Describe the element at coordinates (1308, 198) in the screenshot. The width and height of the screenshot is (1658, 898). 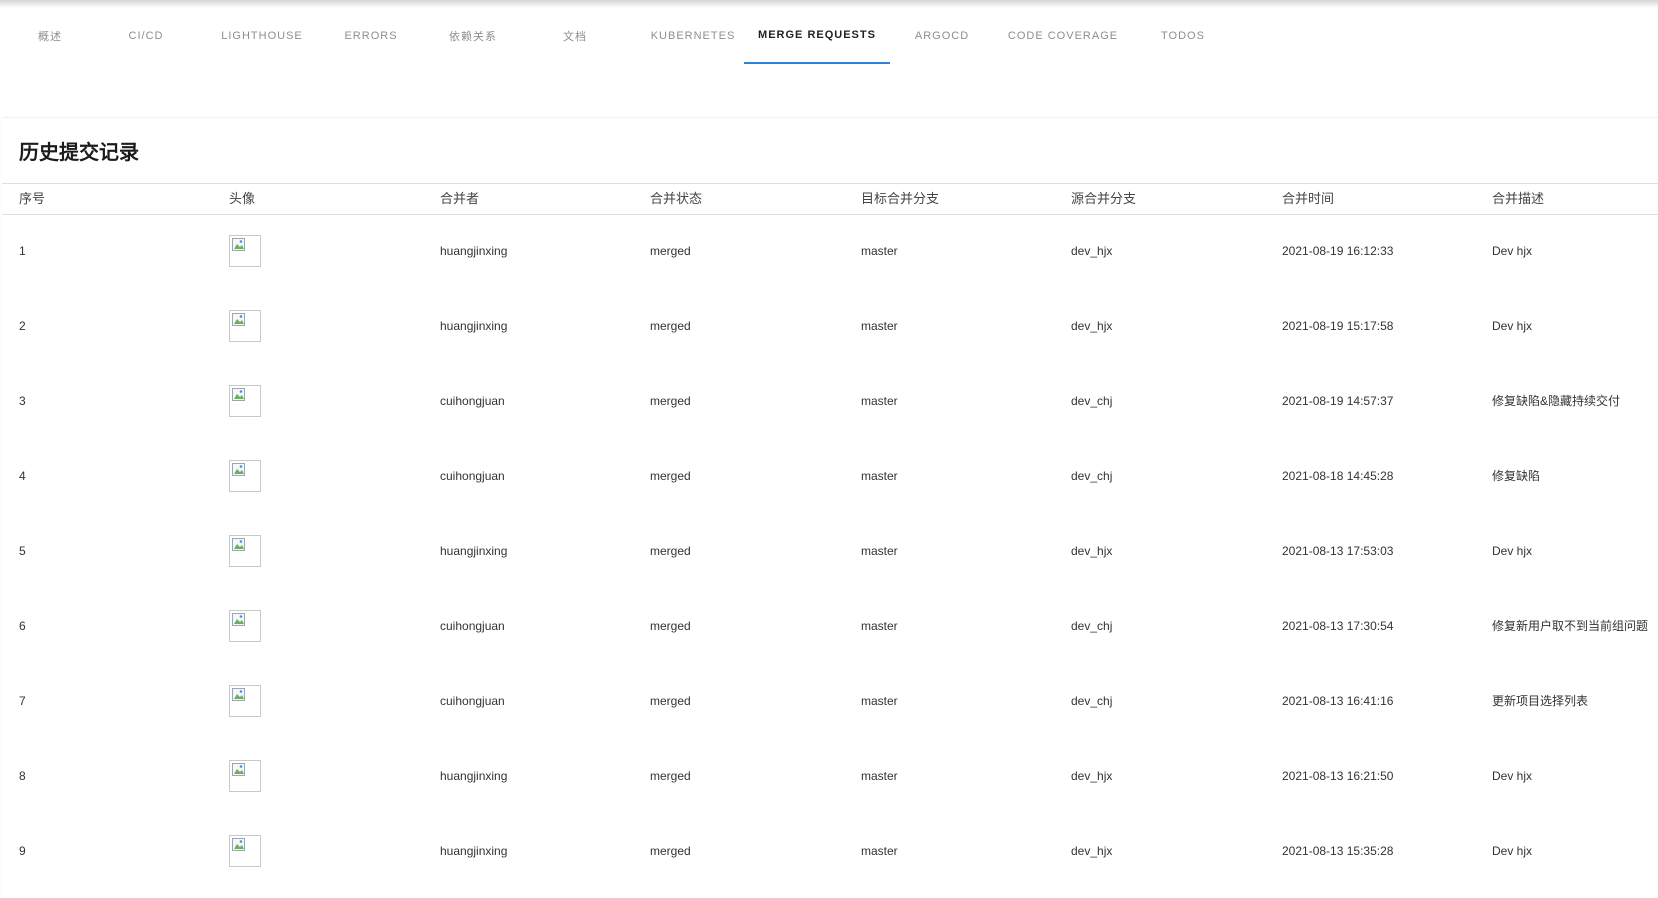
I see `column-header-merge-time: 合并时间` at that location.